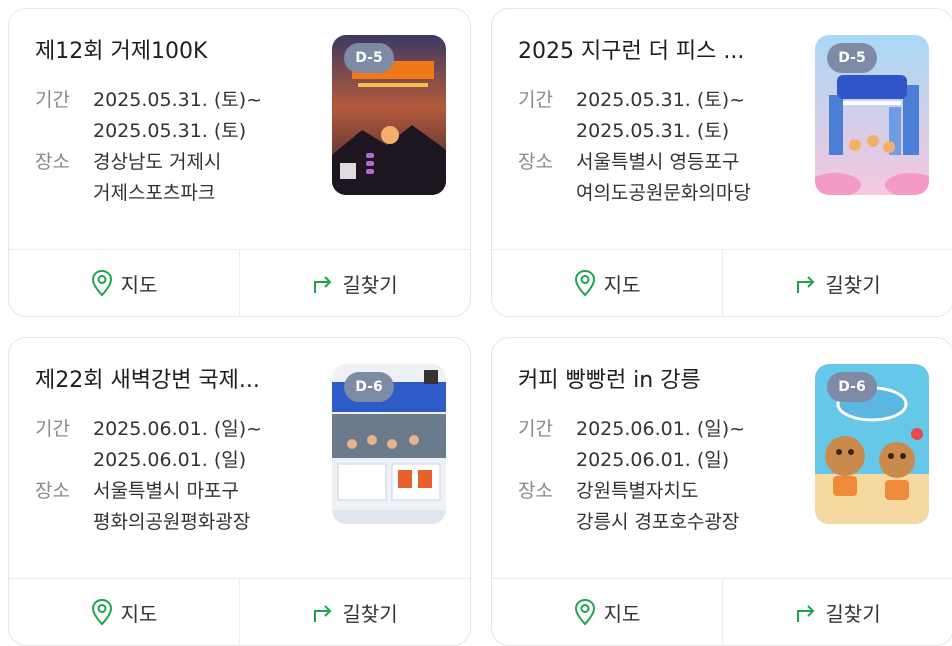 The height and width of the screenshot is (646, 952). I want to click on place-line2: 강릉시 경포호수광장, so click(658, 522).